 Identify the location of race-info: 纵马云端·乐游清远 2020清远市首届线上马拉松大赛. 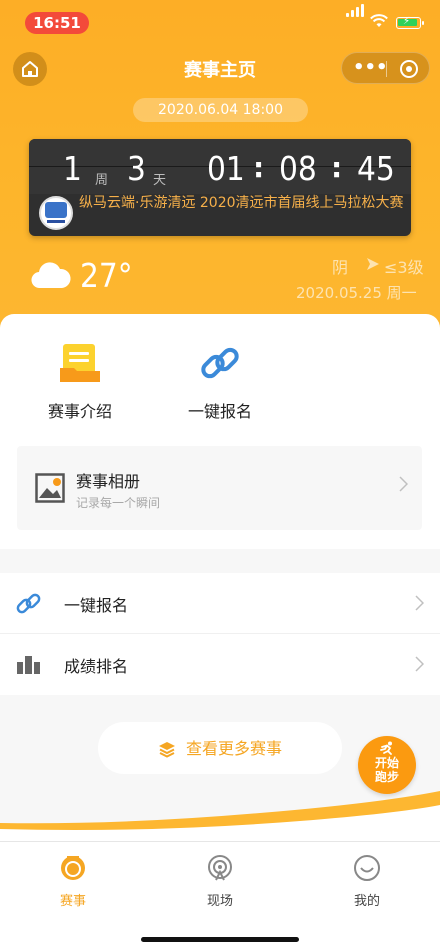
(220, 213).